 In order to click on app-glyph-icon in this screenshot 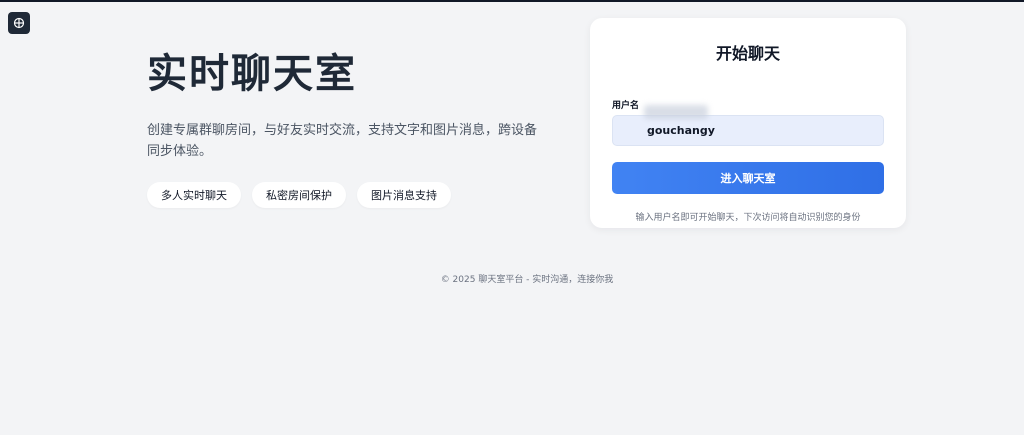, I will do `click(19, 23)`.